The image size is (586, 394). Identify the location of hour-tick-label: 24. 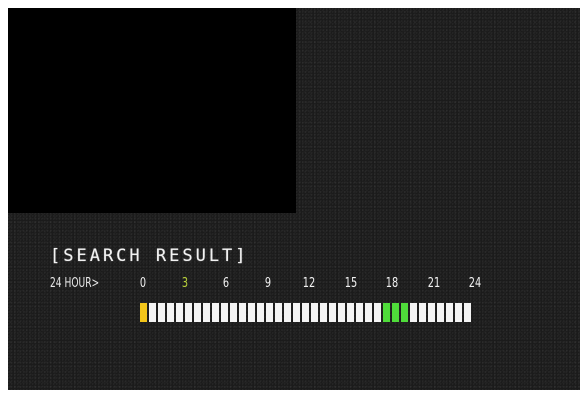
(475, 283).